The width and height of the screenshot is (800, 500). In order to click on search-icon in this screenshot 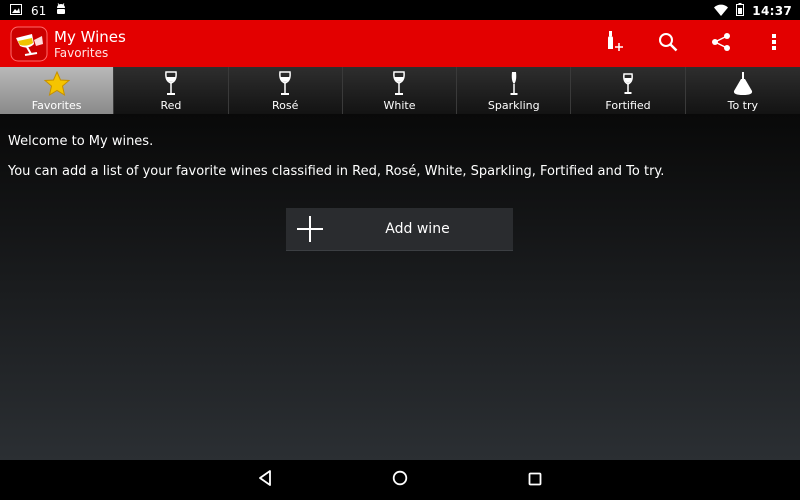, I will do `click(668, 44)`.